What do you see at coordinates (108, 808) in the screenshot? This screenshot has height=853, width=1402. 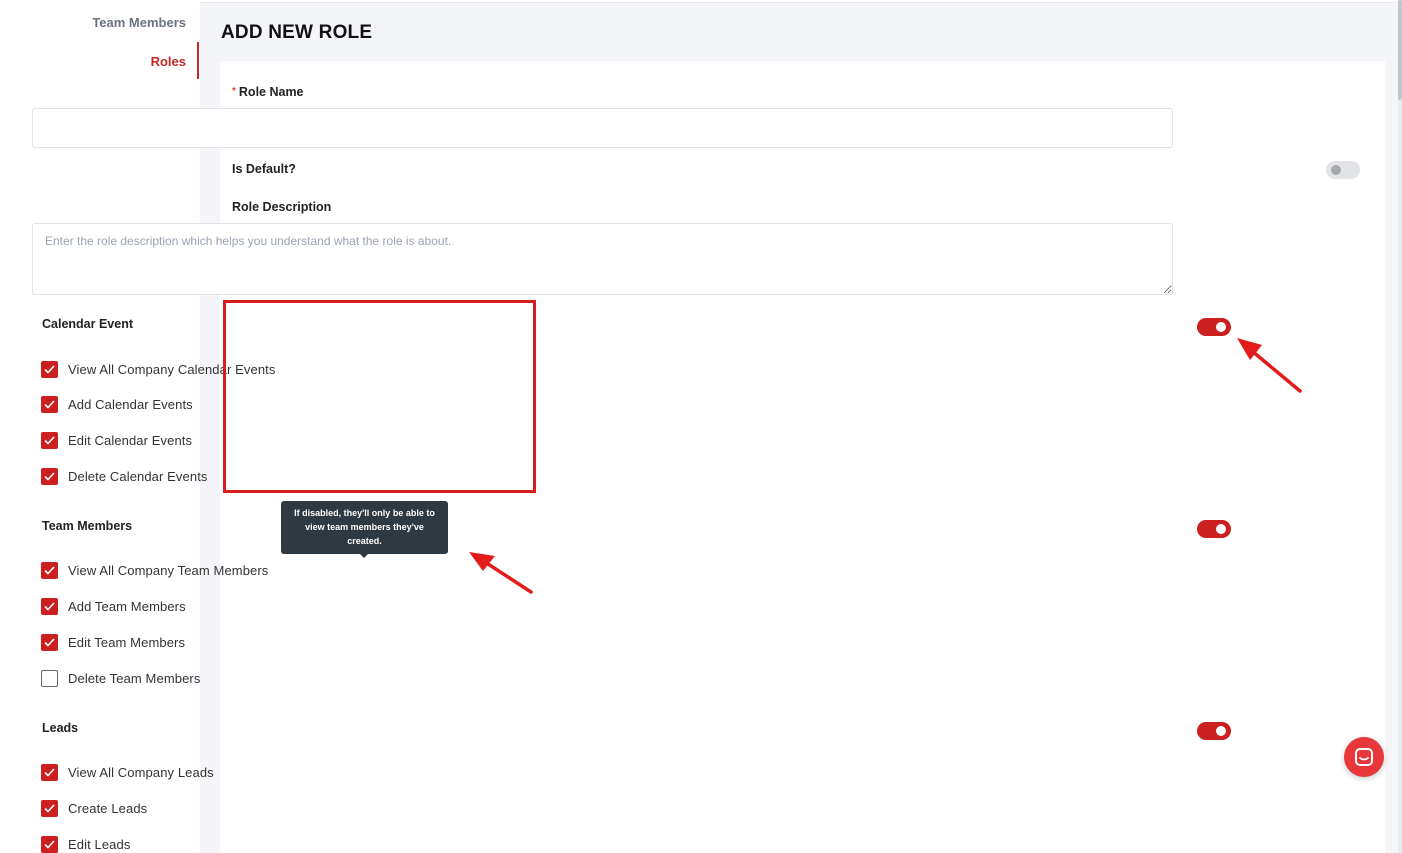 I see `perm-label: Create Leads` at bounding box center [108, 808].